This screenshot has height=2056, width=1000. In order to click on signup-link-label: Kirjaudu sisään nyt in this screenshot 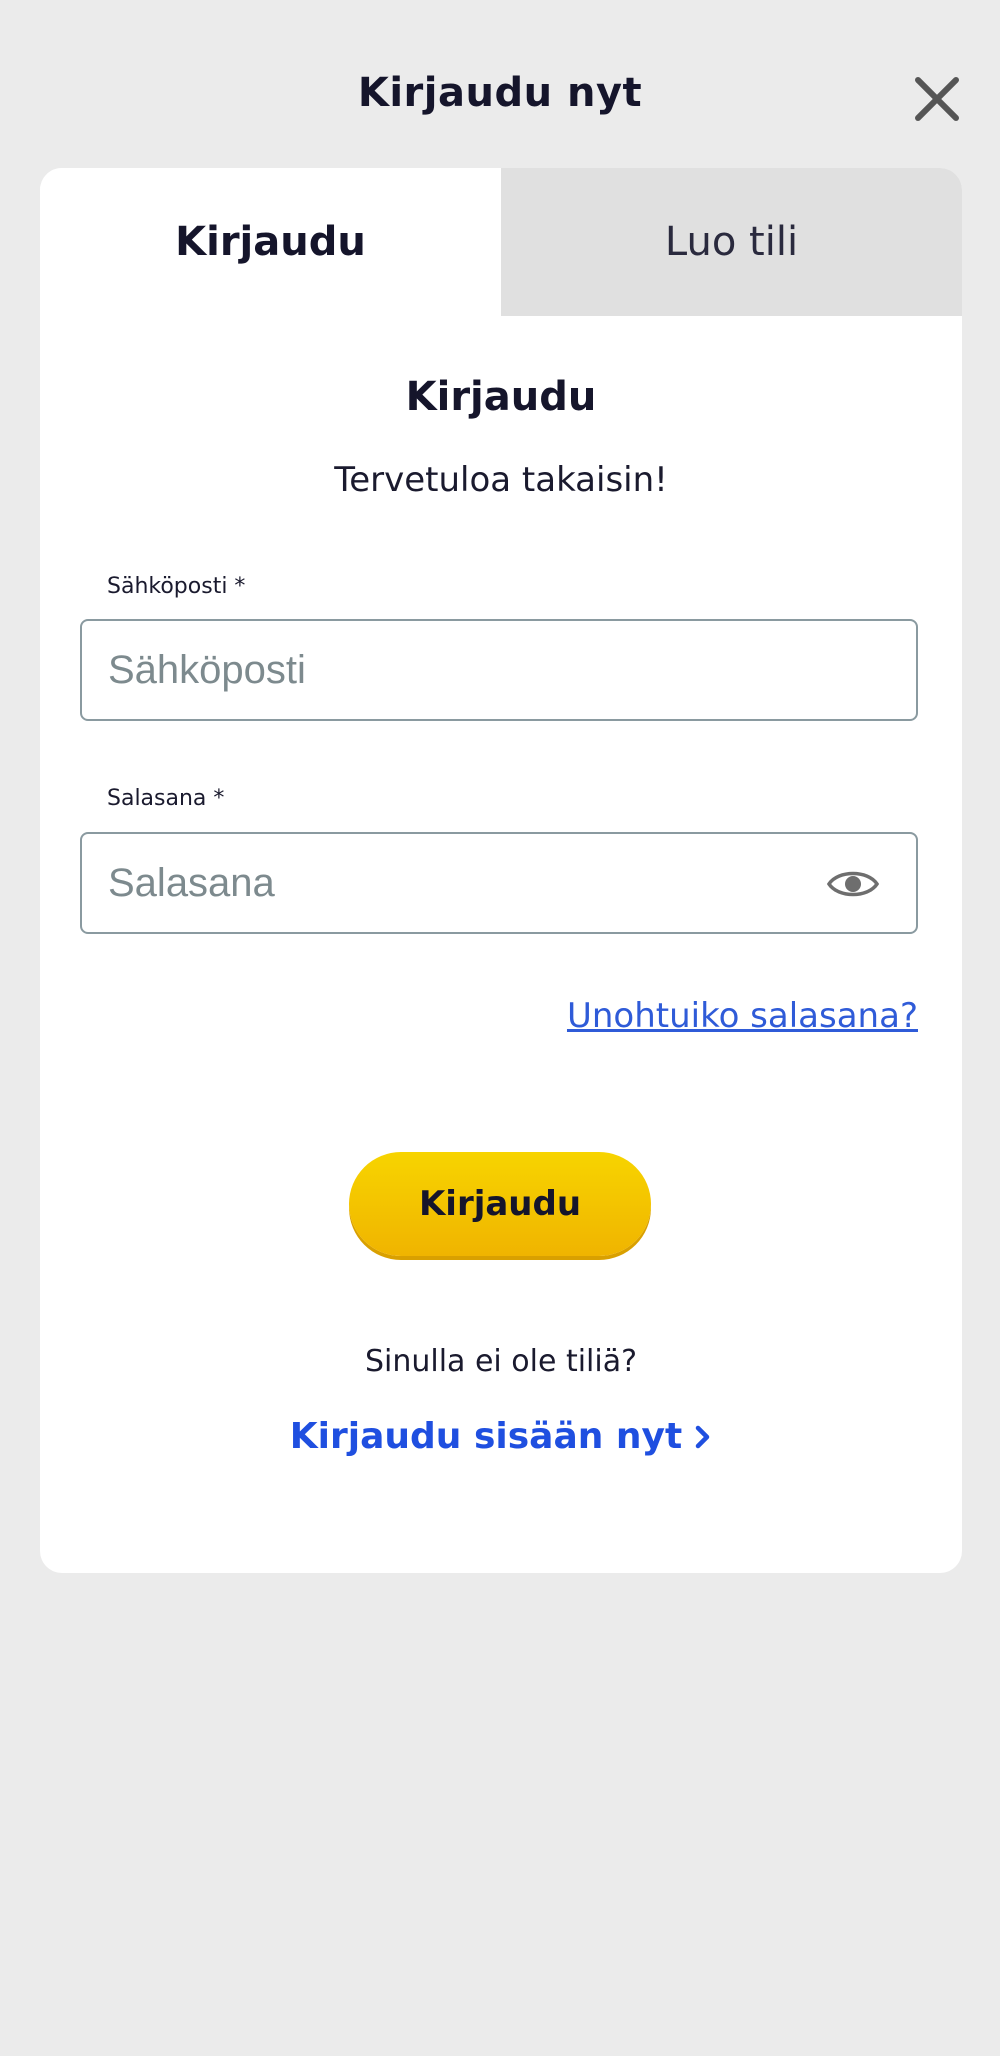, I will do `click(486, 1436)`.